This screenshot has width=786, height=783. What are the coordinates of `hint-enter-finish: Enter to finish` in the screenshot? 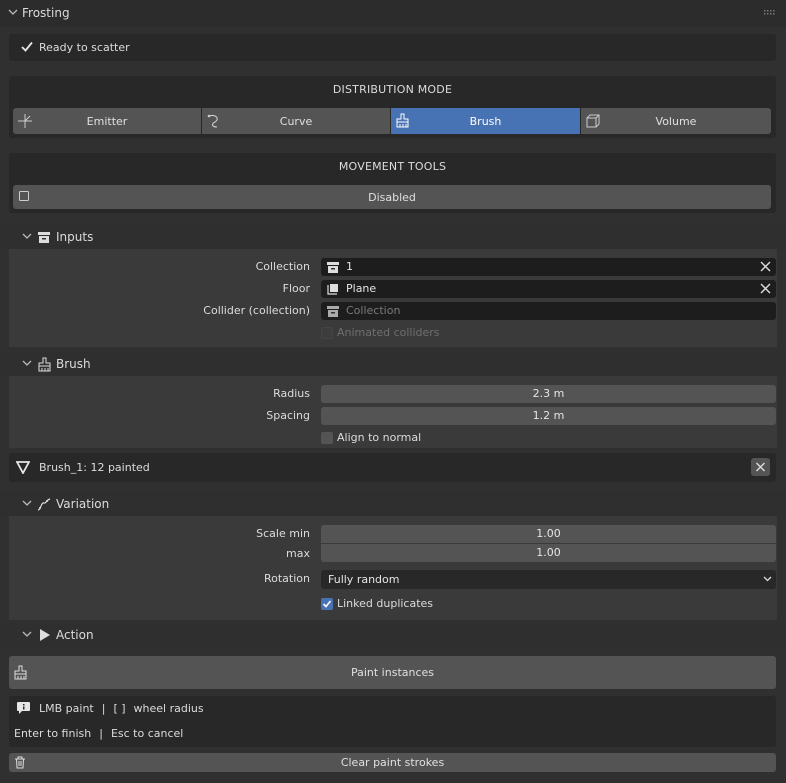 It's located at (53, 733).